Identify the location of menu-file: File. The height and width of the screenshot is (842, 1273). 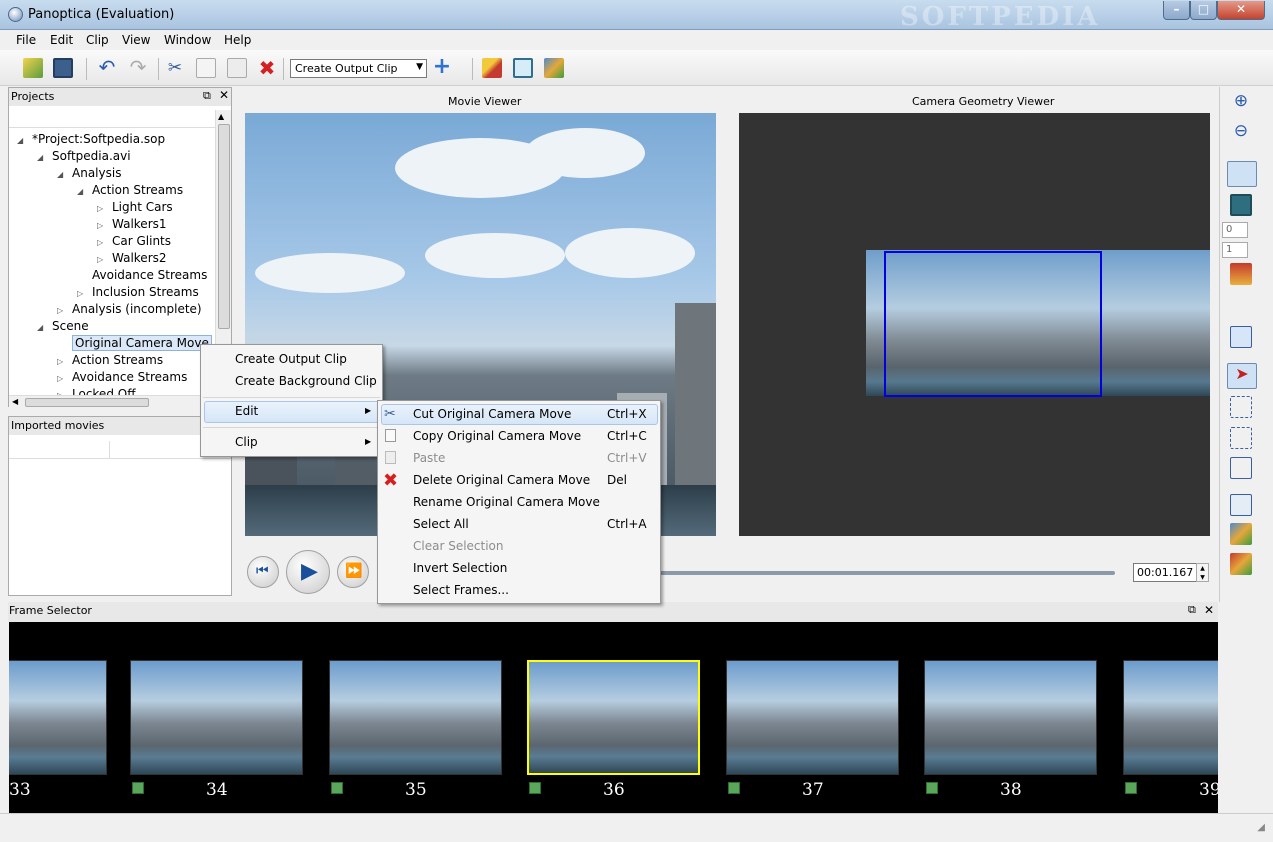
(26, 40).